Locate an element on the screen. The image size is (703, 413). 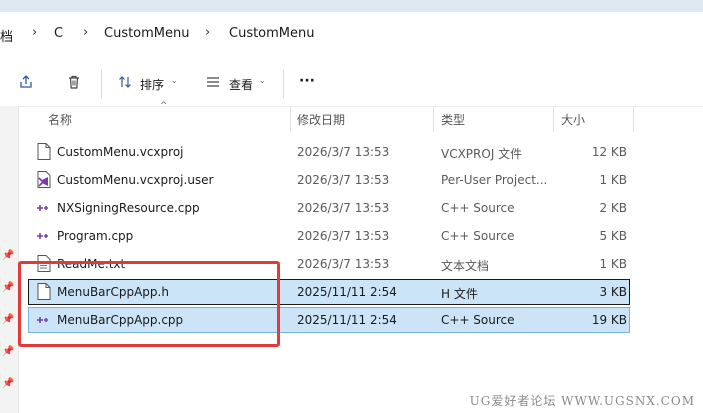
sort-ascending-icon: ^ is located at coordinates (164, 106).